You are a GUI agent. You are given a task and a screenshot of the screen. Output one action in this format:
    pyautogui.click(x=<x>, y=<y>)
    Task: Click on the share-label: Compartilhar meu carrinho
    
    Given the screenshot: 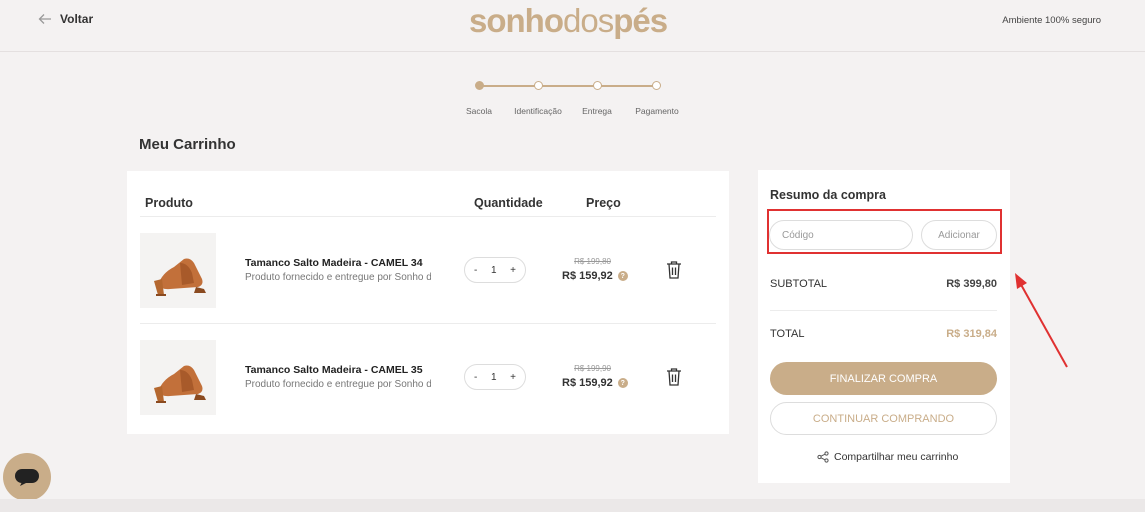 What is the action you would take?
    pyautogui.click(x=896, y=457)
    